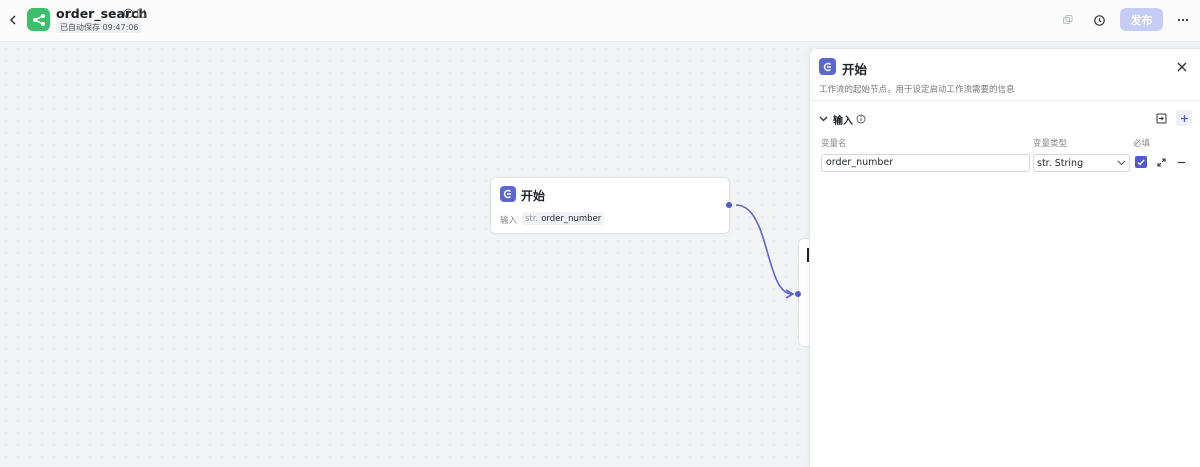  I want to click on required-checkbox, so click(1141, 162).